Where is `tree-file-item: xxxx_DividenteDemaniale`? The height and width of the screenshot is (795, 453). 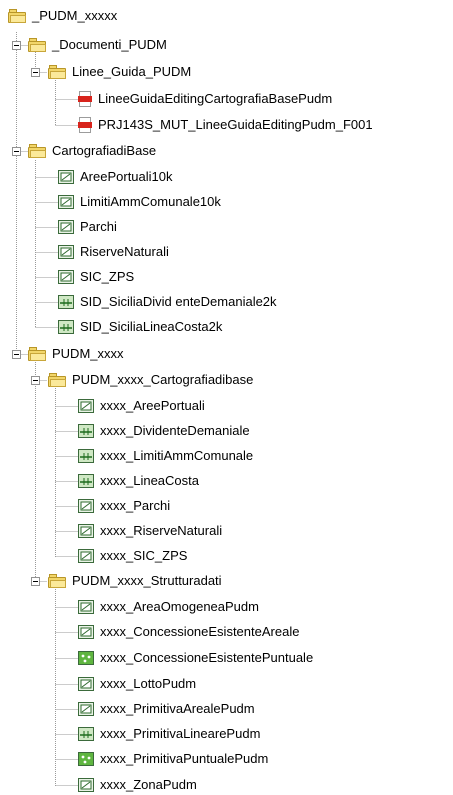
tree-file-item: xxxx_DividenteDemaniale is located at coordinates (226, 431).